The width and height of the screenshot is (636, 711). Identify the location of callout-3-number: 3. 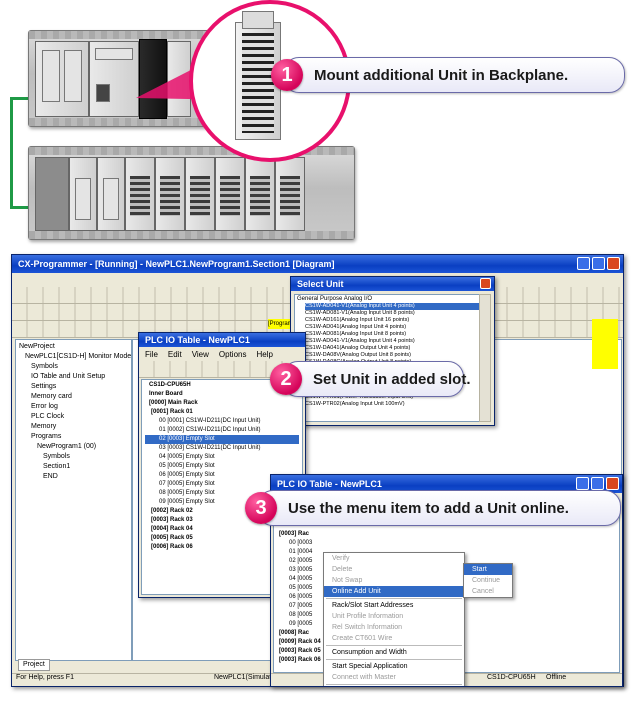
(261, 508).